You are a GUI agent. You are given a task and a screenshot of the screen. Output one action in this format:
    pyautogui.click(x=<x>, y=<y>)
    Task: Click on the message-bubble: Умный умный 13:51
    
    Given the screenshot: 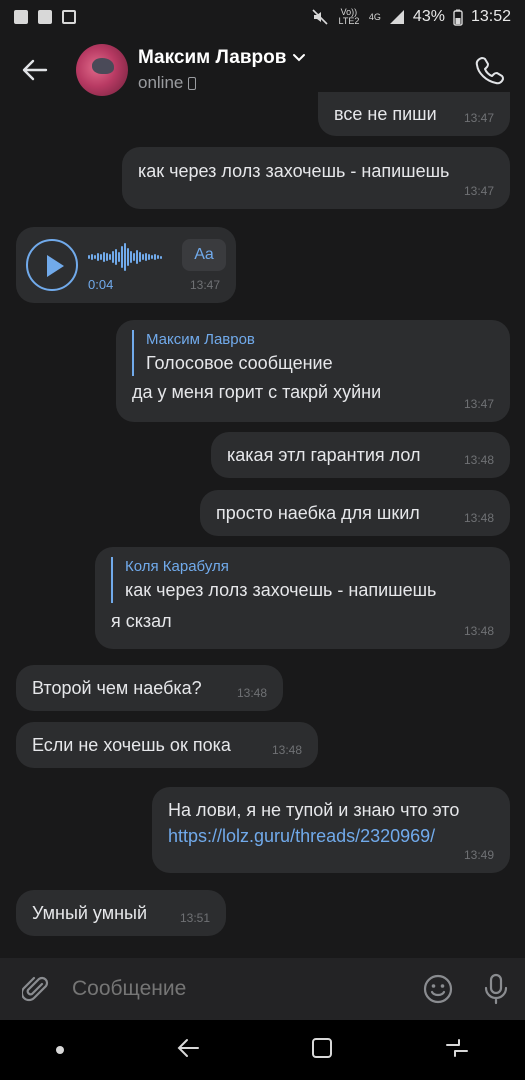 What is the action you would take?
    pyautogui.click(x=121, y=913)
    